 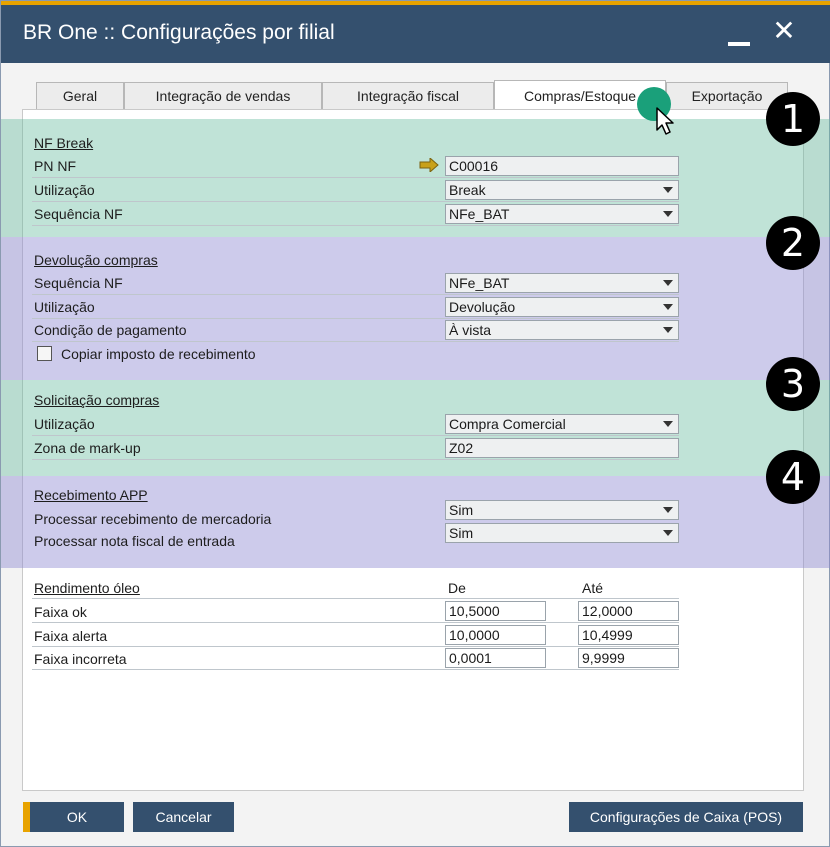 I want to click on condicao-pagamento-select: À vista, so click(x=562, y=330).